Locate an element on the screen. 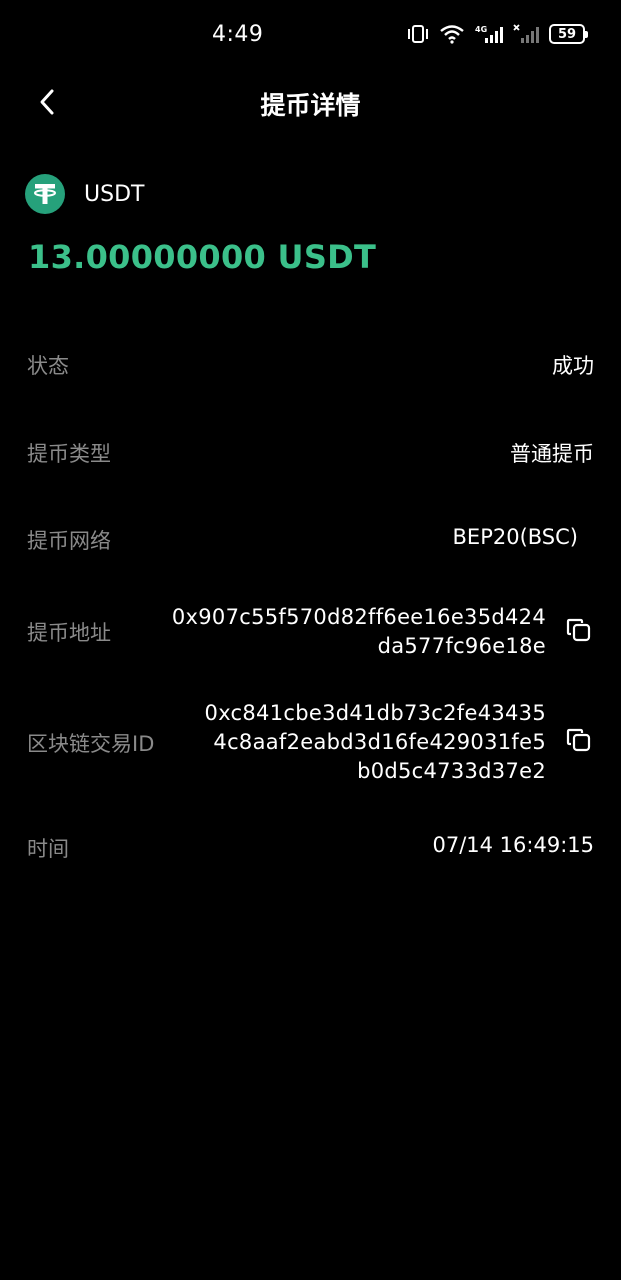 The width and height of the screenshot is (621, 1280). coin-row: USDT is located at coordinates (84, 194).